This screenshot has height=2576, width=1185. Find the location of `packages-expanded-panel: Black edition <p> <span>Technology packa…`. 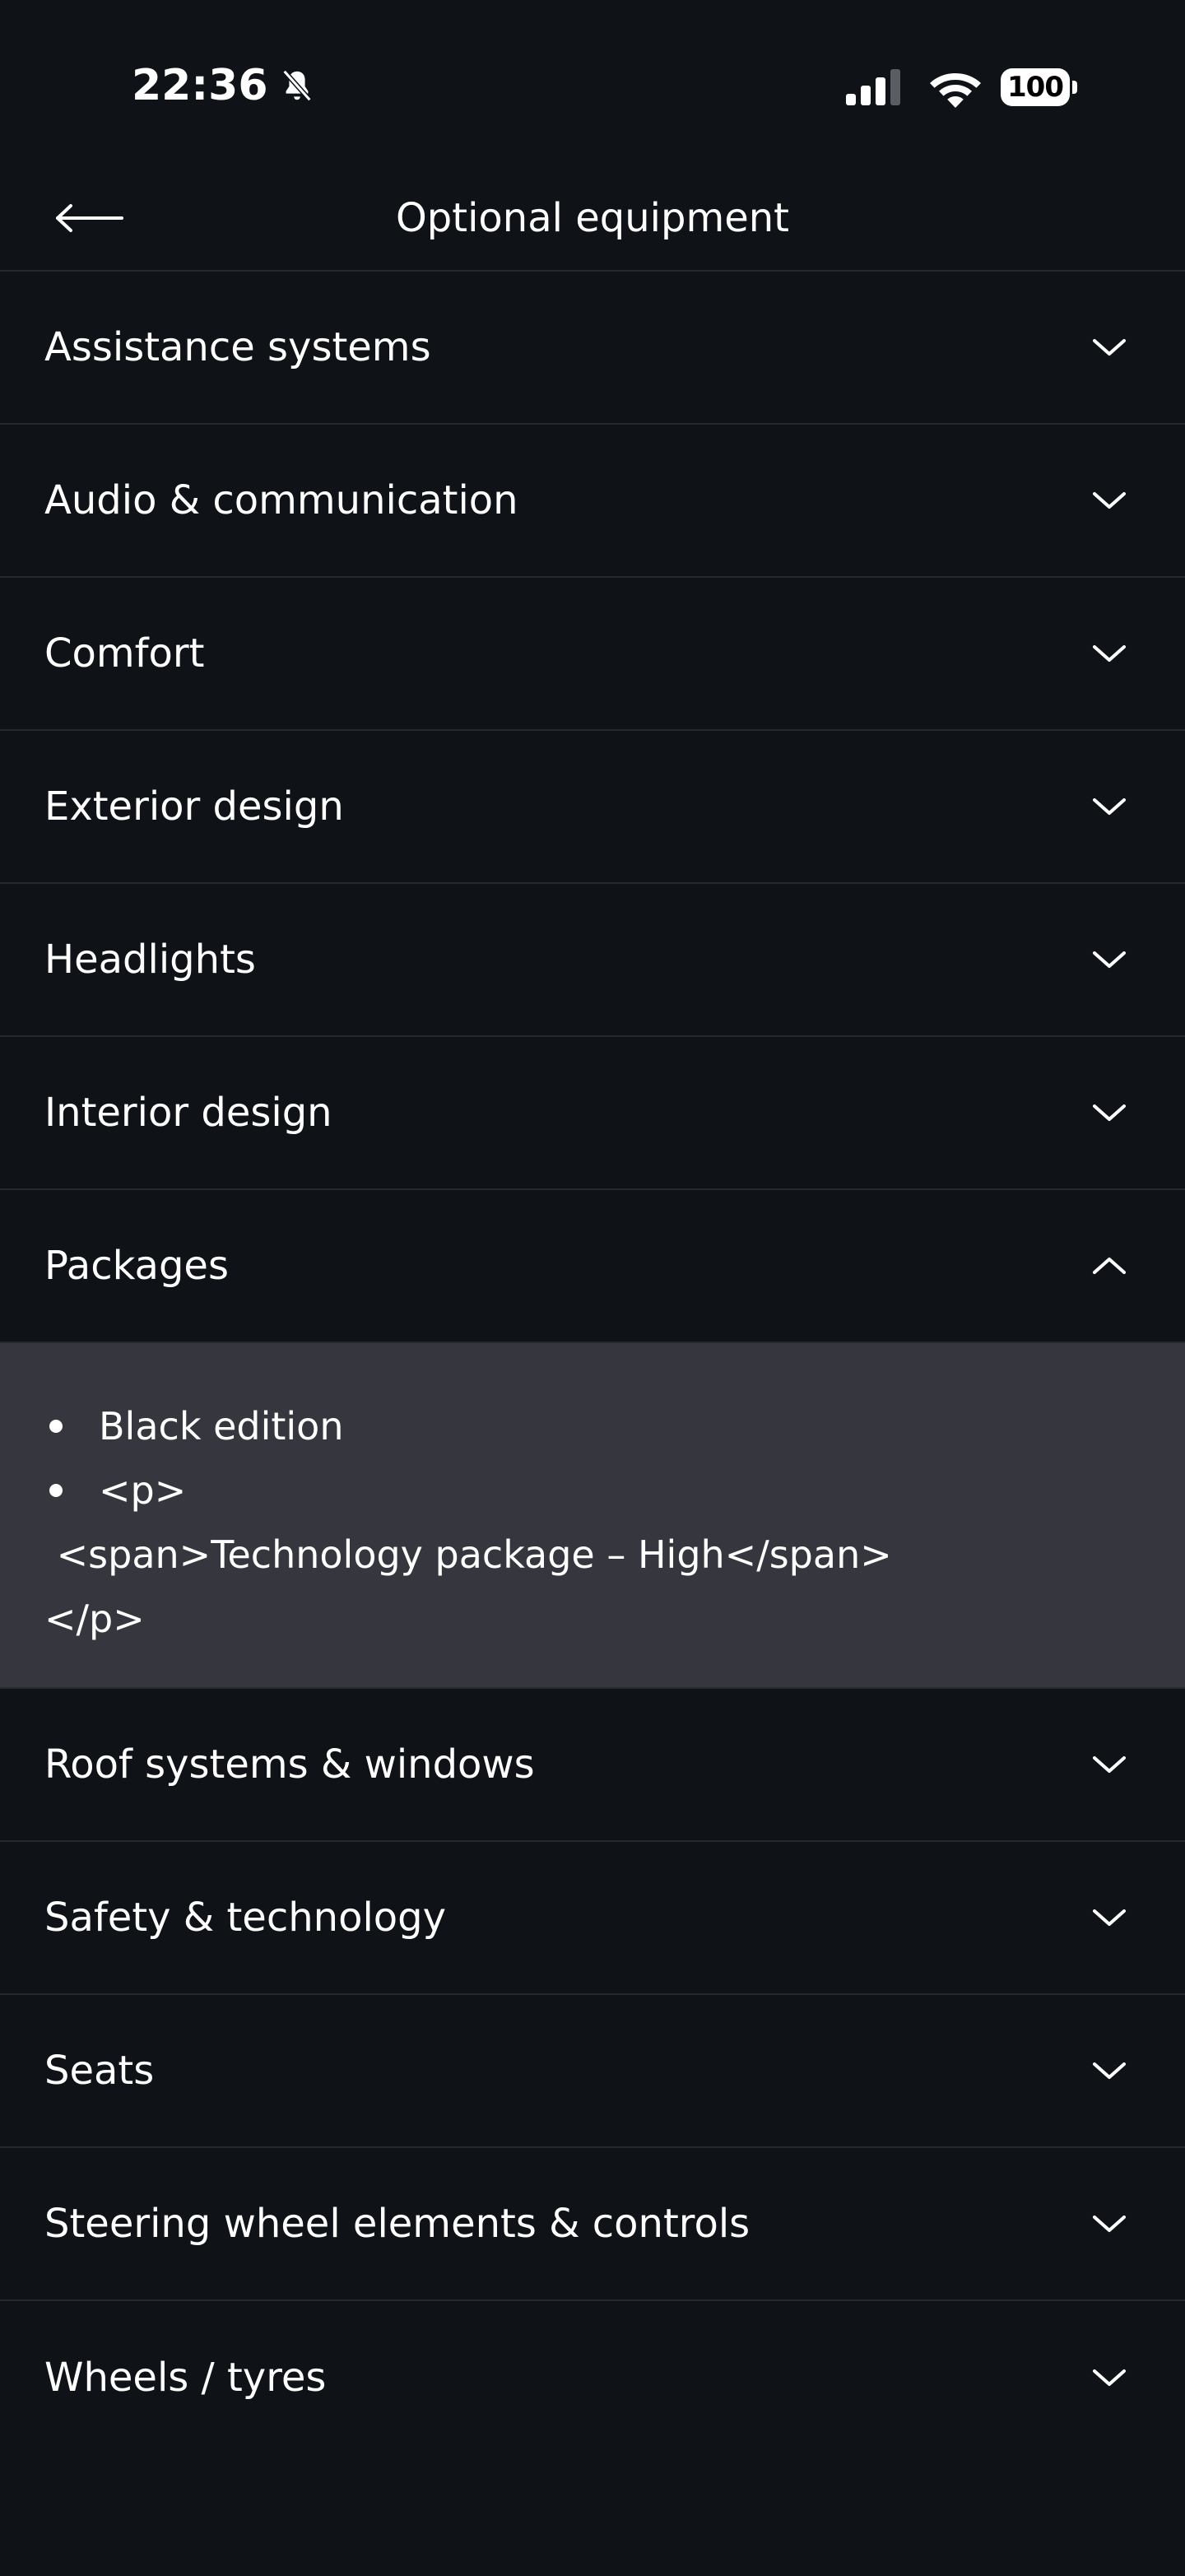

packages-expanded-panel: Black edition <p> <span>Technology packa… is located at coordinates (592, 1516).